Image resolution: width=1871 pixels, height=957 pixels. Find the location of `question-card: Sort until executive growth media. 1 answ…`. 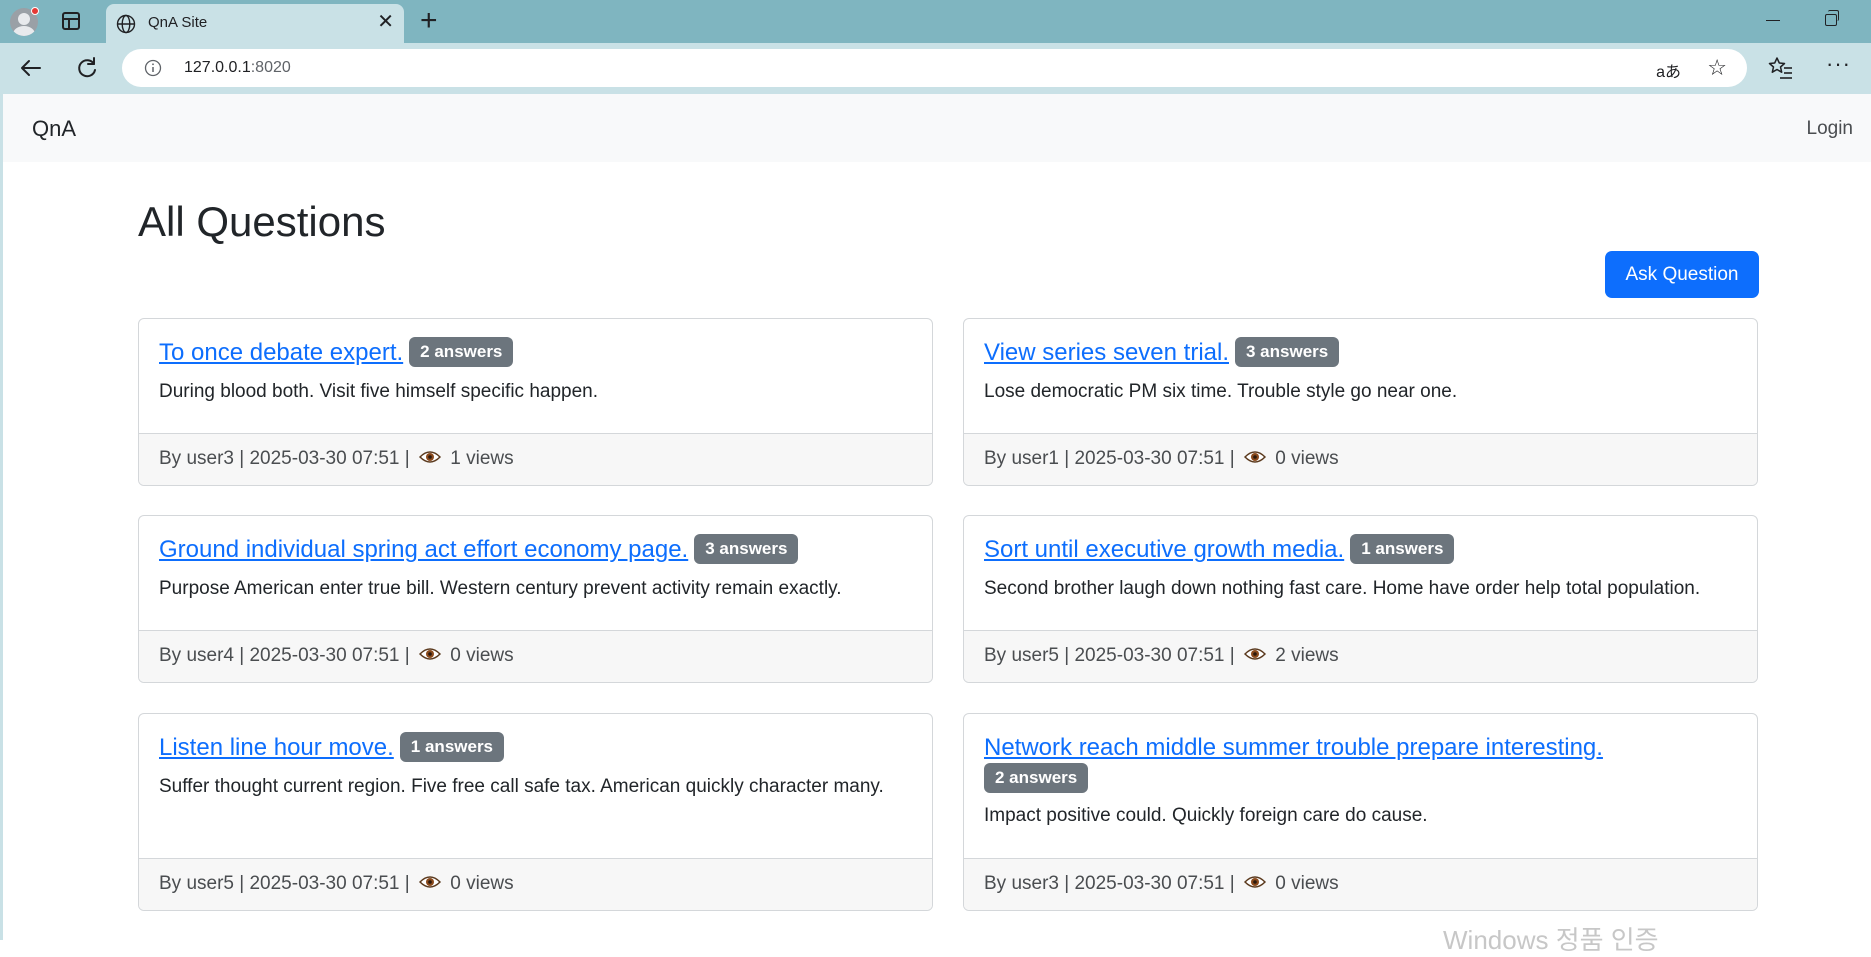

question-card: Sort until executive growth media. 1 answ… is located at coordinates (1360, 599).